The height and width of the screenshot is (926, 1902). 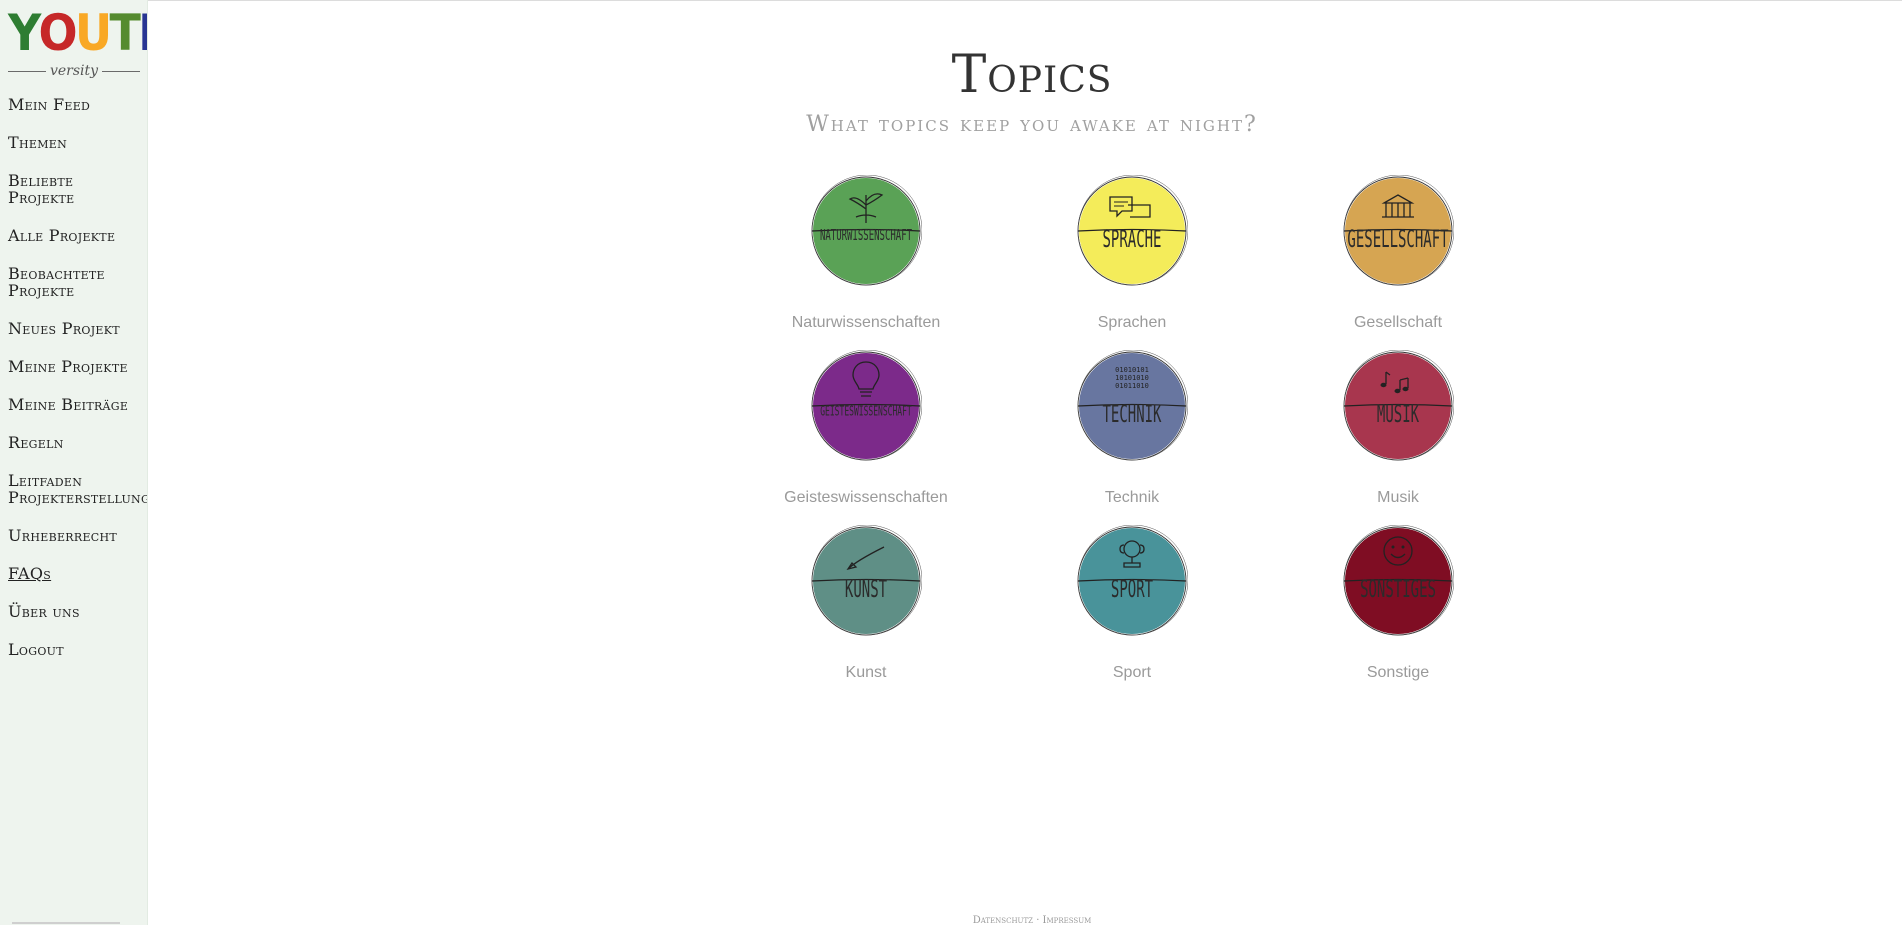 I want to click on topic-badge-text: GESELLSCHAFT, so click(x=1398, y=240).